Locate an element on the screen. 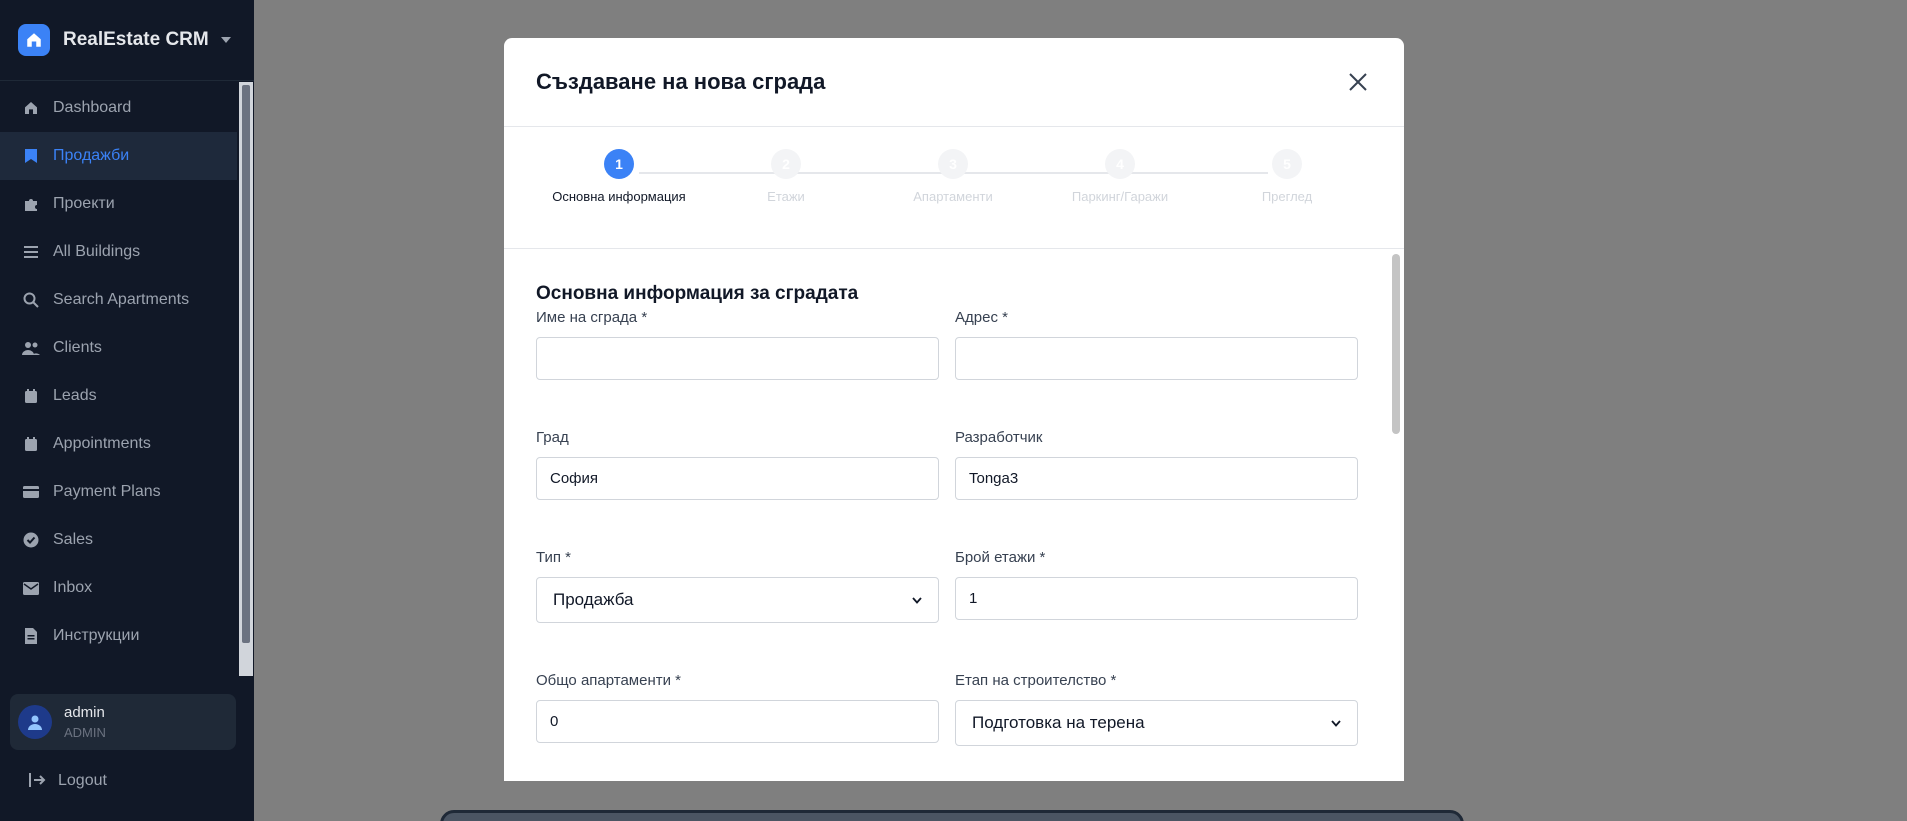  total-apartments-input: 0 is located at coordinates (737, 721).